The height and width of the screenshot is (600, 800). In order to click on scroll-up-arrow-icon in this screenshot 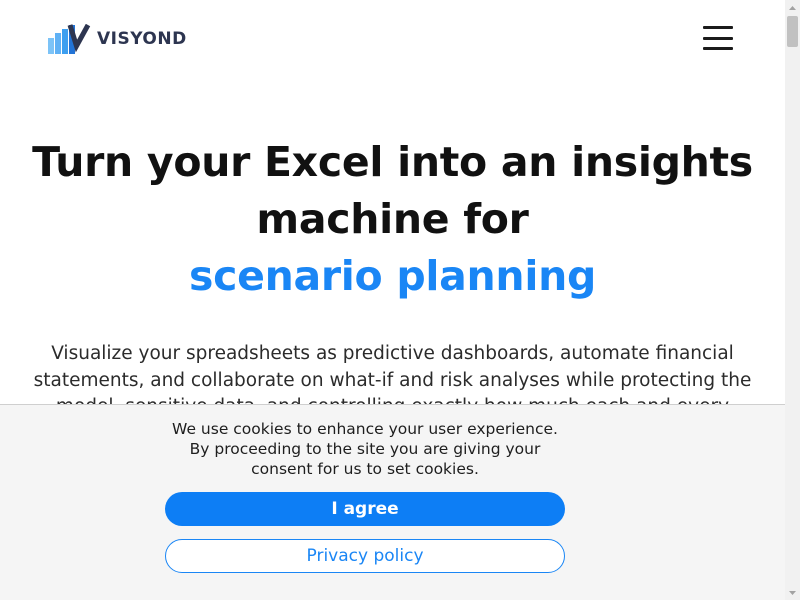, I will do `click(792, 7)`.